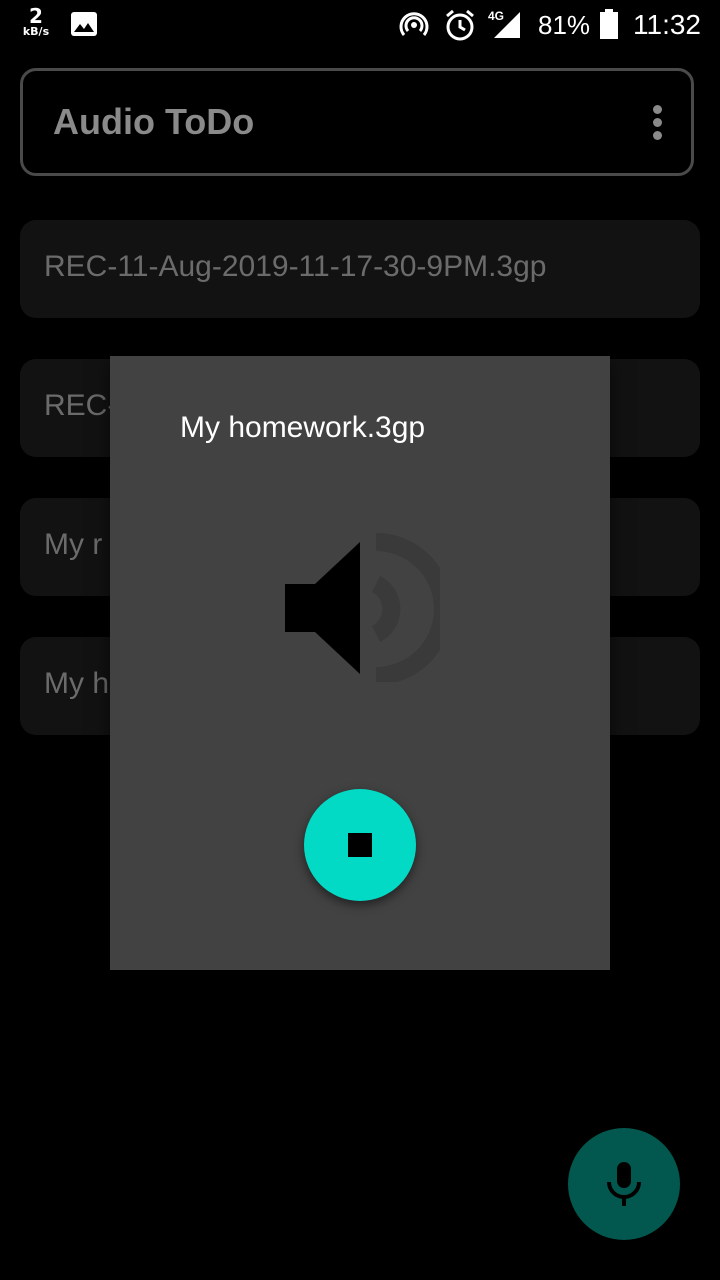  What do you see at coordinates (295, 266) in the screenshot?
I see `recording-name: REC-11-Aug-2019-11-17-30-9PM.3gp` at bounding box center [295, 266].